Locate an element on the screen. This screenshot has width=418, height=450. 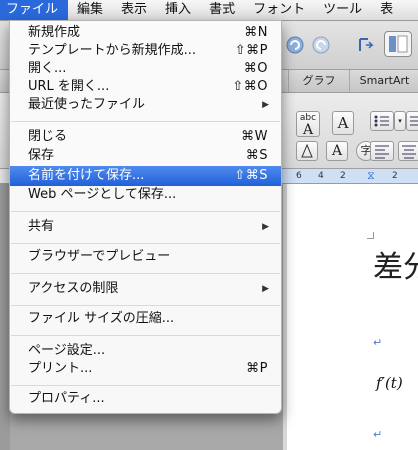
paragraph-marks-icon is located at coordinates (365, 45).